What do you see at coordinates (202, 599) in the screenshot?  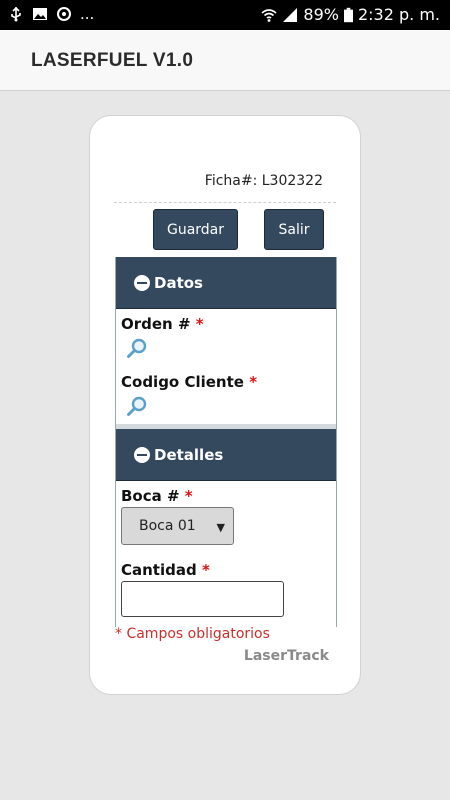 I see `cantidad-input` at bounding box center [202, 599].